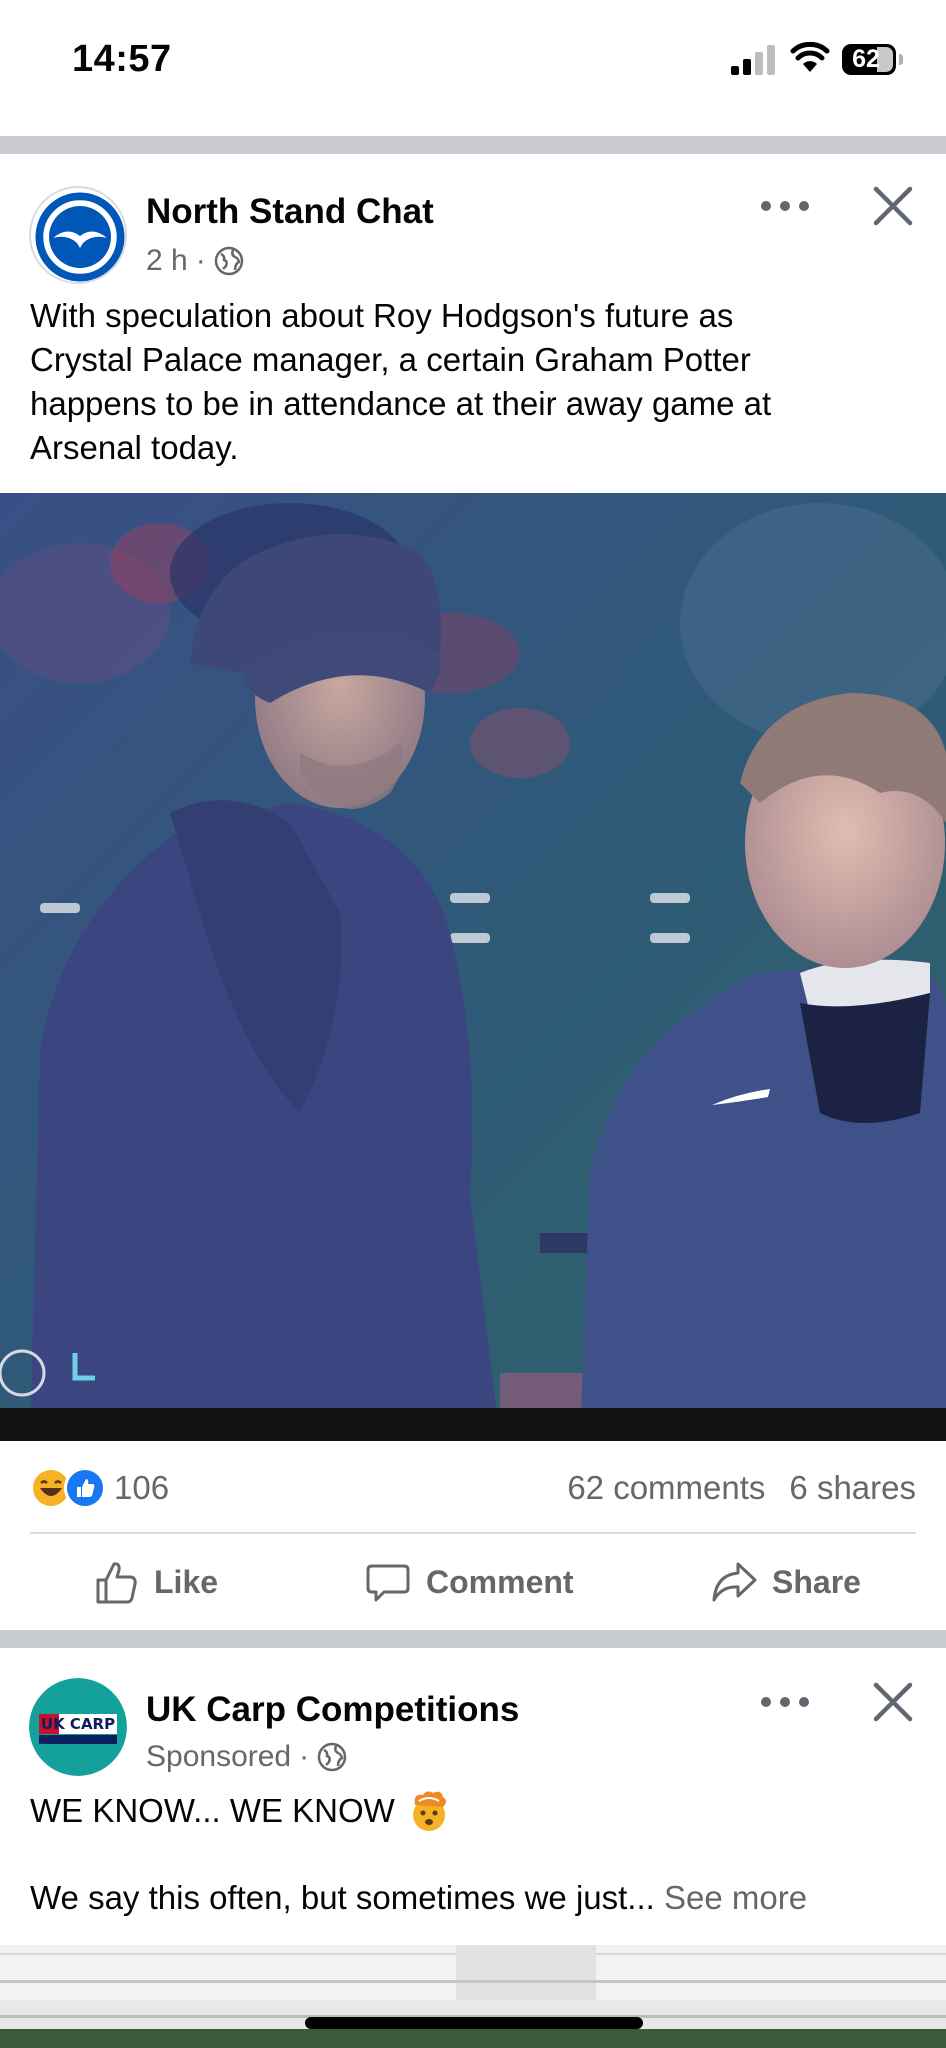  What do you see at coordinates (753, 60) in the screenshot?
I see `cellular-signal-icon` at bounding box center [753, 60].